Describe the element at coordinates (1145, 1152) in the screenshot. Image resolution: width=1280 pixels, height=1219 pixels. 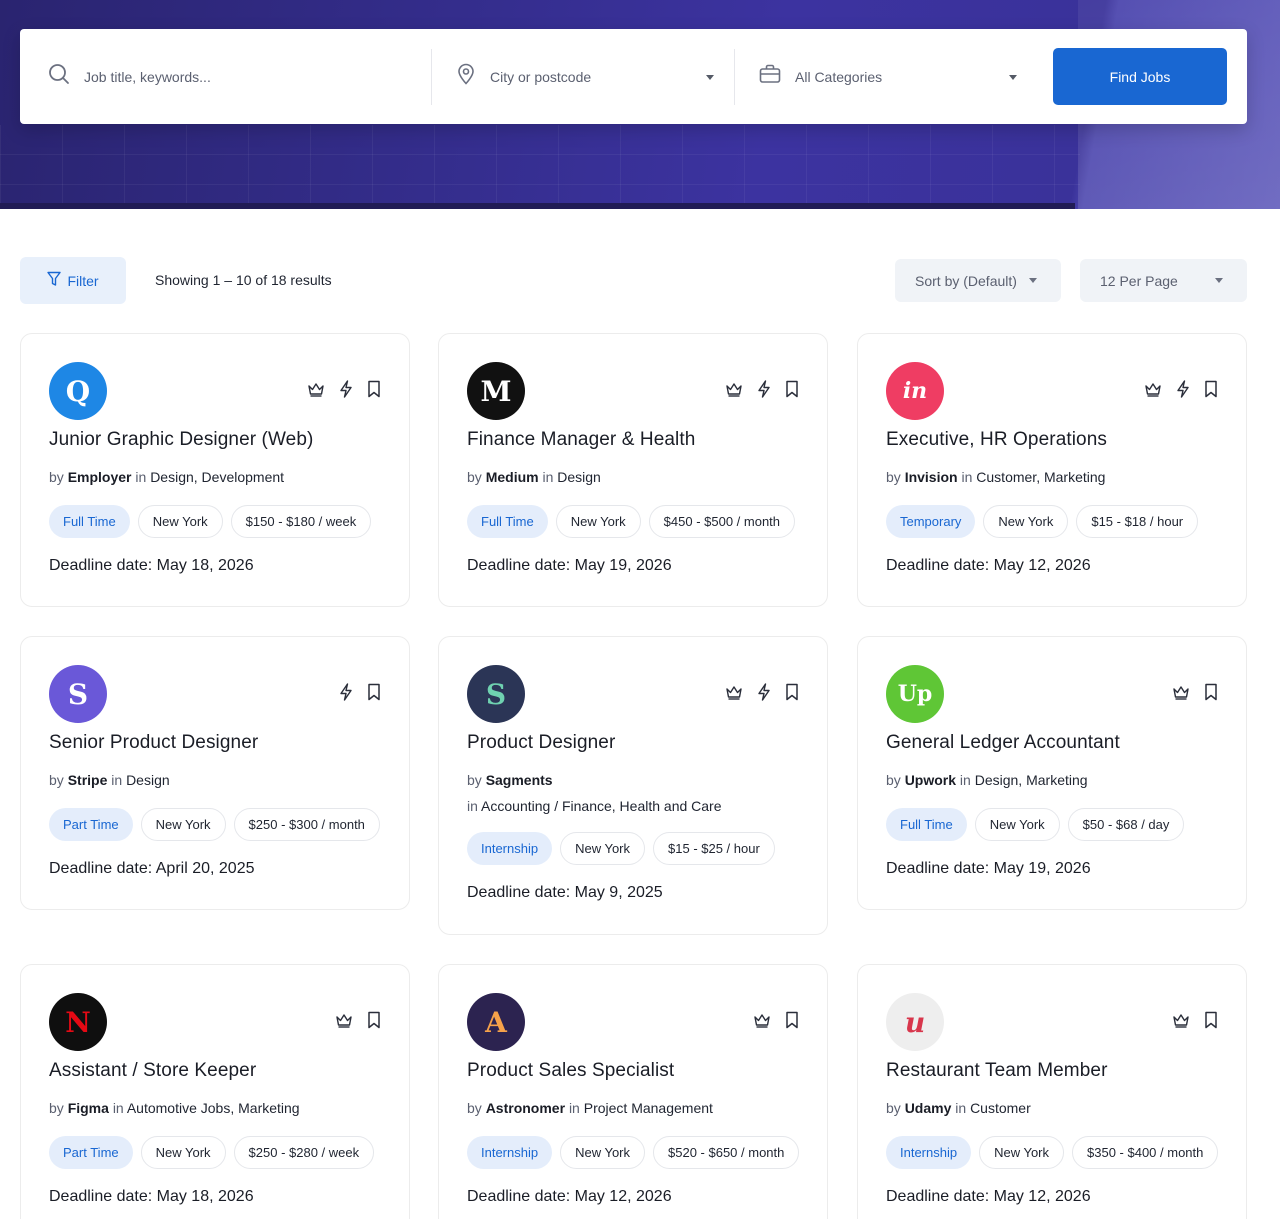
I see `salary-tag: $350 - $400 / month` at that location.